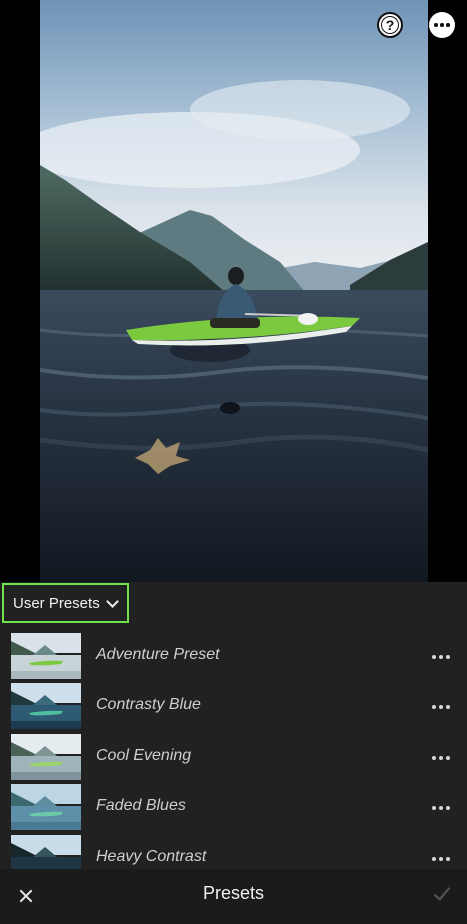 This screenshot has width=467, height=924. I want to click on checkmark-icon, so click(442, 895).